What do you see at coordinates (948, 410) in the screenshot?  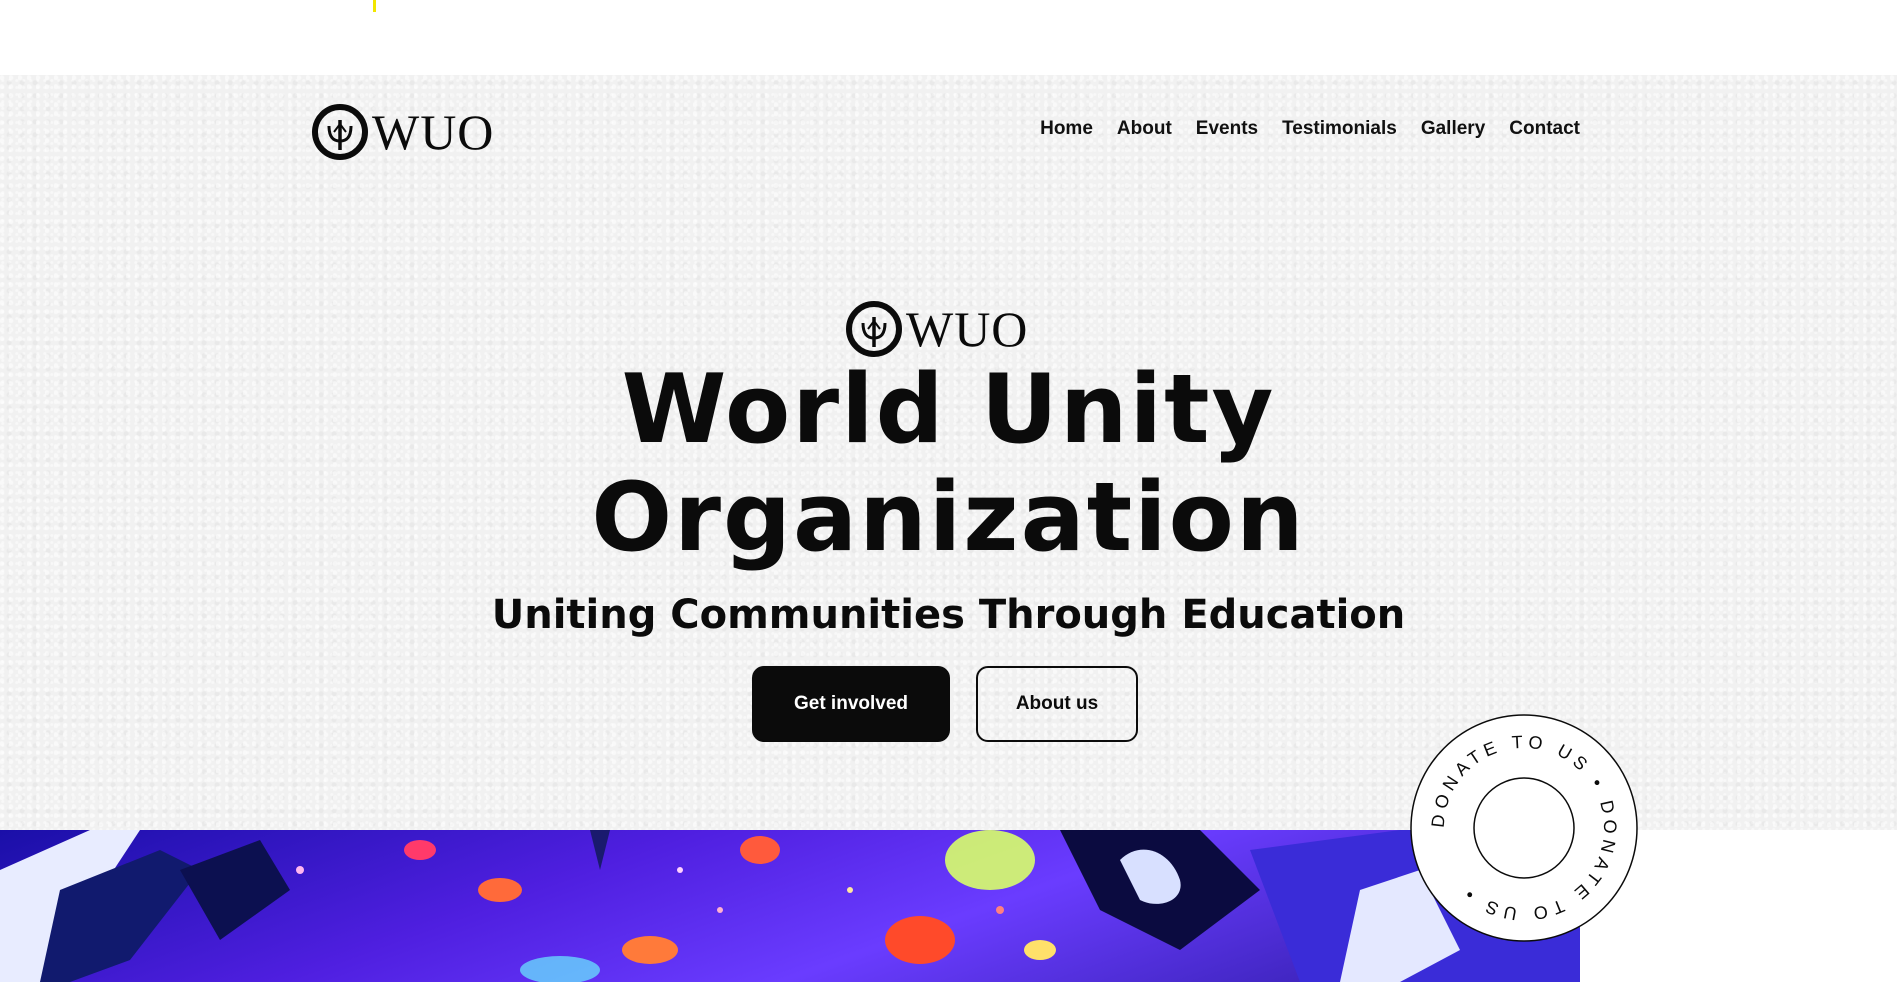 I see `hero-title-line-1: World Unity` at bounding box center [948, 410].